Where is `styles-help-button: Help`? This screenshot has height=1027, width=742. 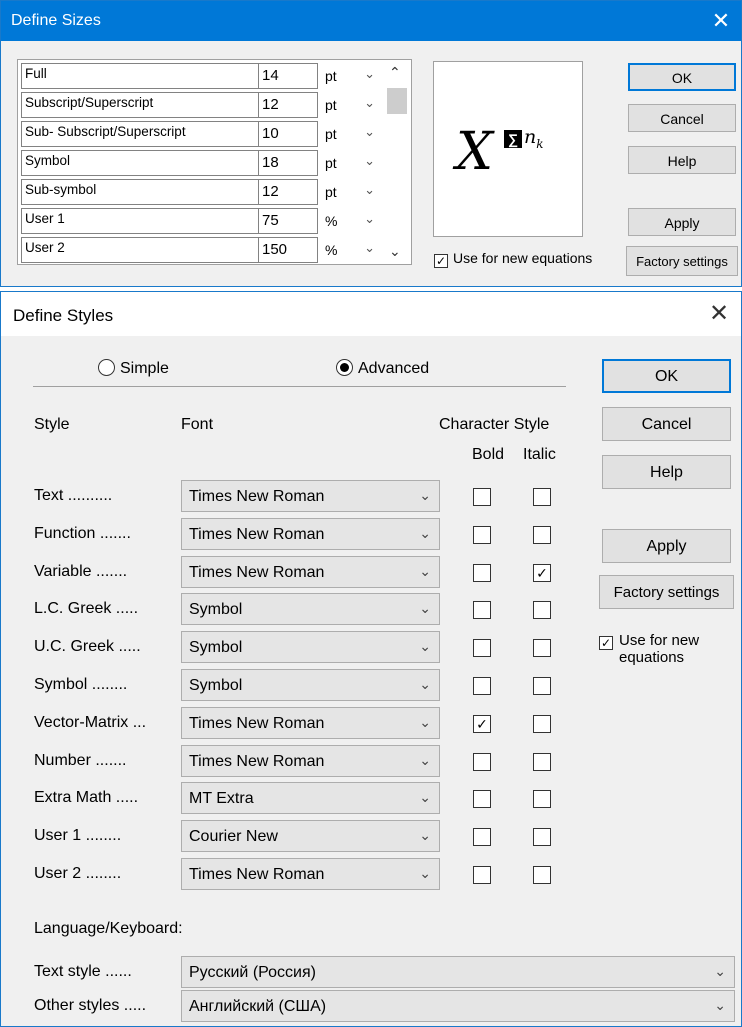
styles-help-button: Help is located at coordinates (666, 472).